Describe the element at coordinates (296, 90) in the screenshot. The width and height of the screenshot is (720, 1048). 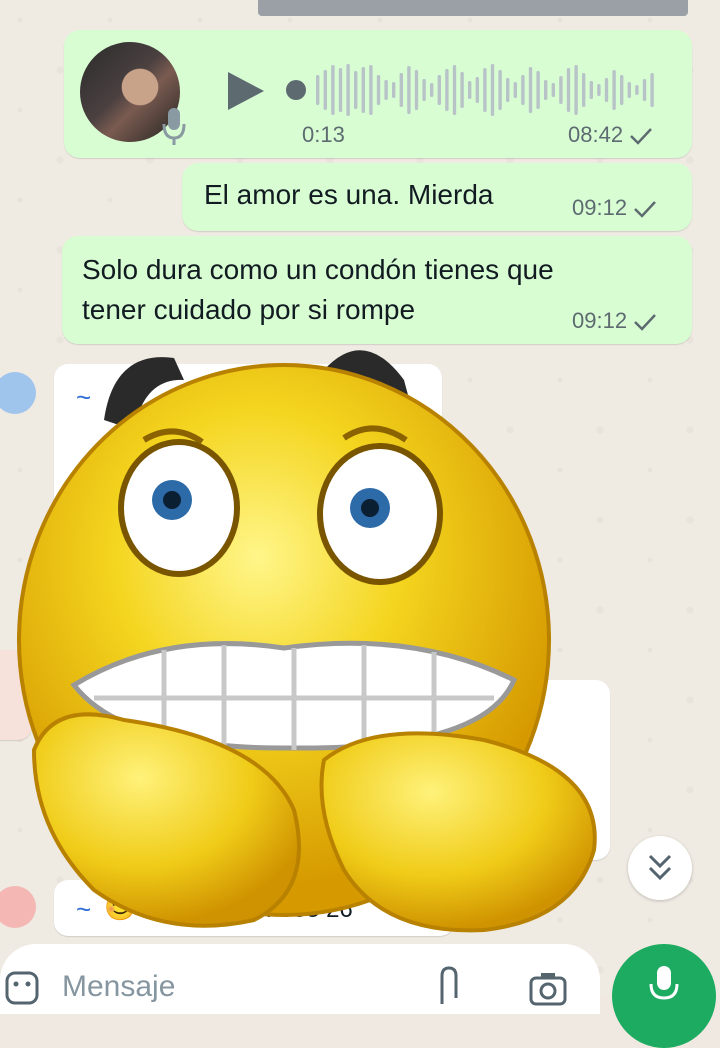
I see `playhead` at that location.